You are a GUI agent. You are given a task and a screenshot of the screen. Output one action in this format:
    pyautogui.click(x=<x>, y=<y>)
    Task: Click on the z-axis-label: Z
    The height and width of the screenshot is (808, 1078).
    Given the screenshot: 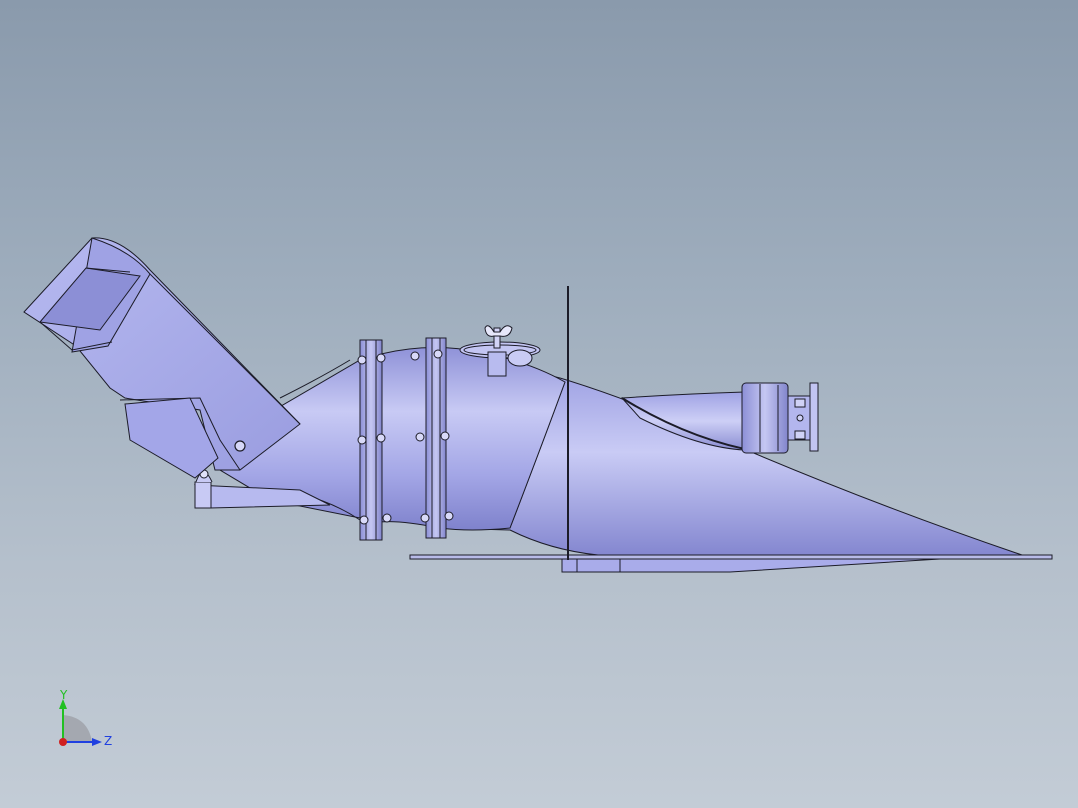 What is the action you would take?
    pyautogui.click(x=108, y=741)
    